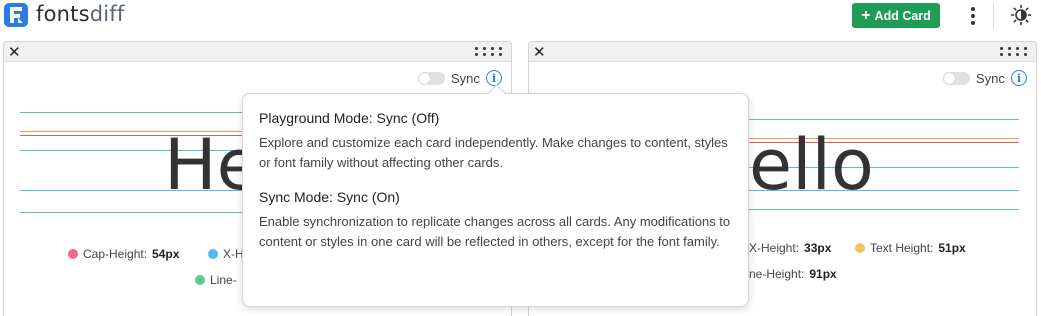 The width and height of the screenshot is (1041, 316). Describe the element at coordinates (818, 248) in the screenshot. I see `metric-value: 33px` at that location.